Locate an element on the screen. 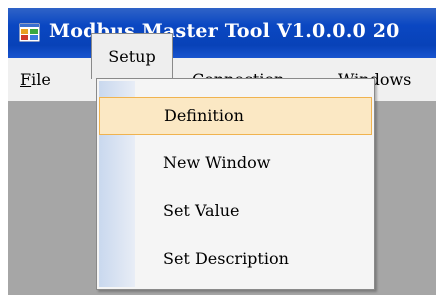 The height and width of the screenshot is (295, 436). menu-item-new-window: New Window is located at coordinates (235, 164).